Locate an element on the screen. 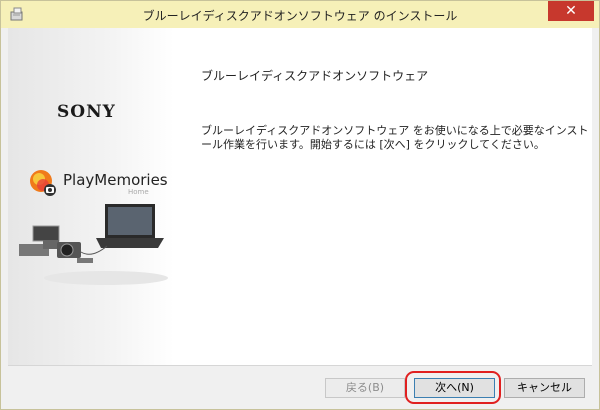 This screenshot has width=600, height=410. back-button: 戻る(B) is located at coordinates (365, 388).